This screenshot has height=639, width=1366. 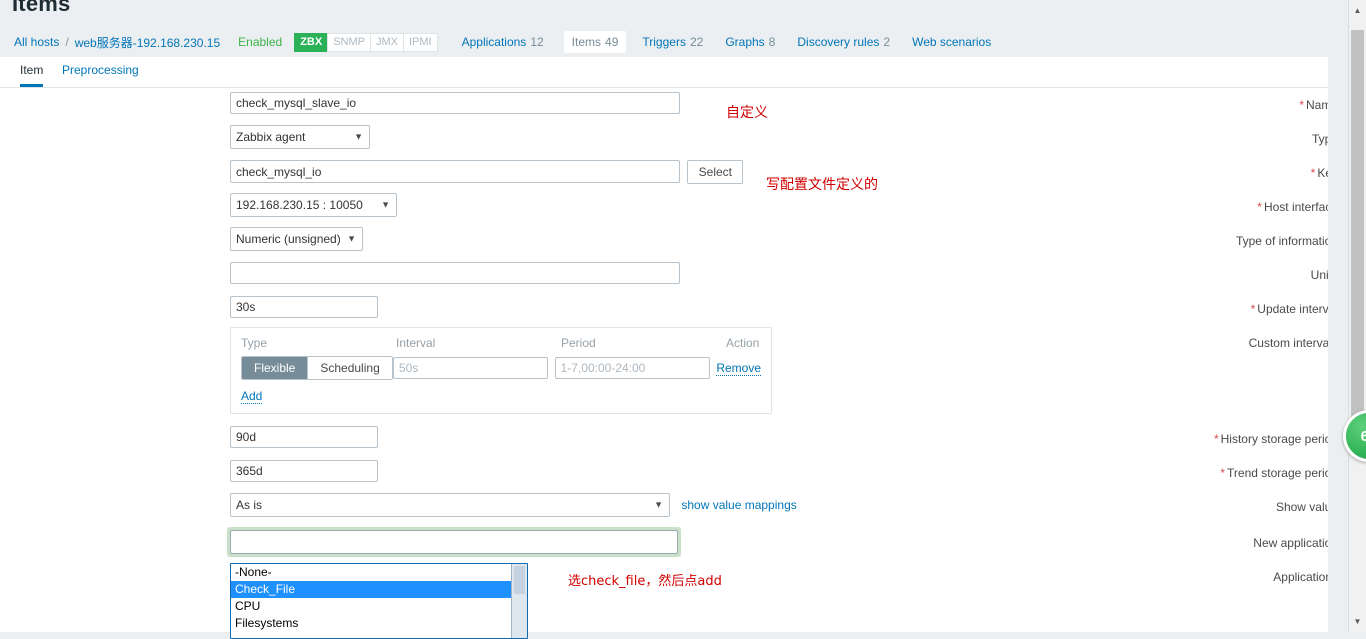 What do you see at coordinates (1227, 105) in the screenshot?
I see `label-name: * Name` at bounding box center [1227, 105].